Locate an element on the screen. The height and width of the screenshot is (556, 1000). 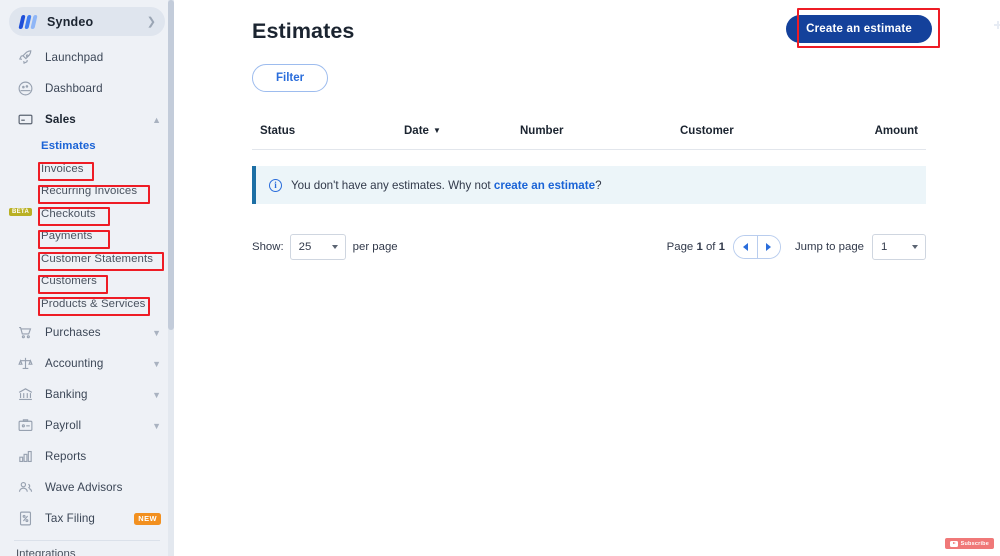
previous-page-button is located at coordinates (745, 247).